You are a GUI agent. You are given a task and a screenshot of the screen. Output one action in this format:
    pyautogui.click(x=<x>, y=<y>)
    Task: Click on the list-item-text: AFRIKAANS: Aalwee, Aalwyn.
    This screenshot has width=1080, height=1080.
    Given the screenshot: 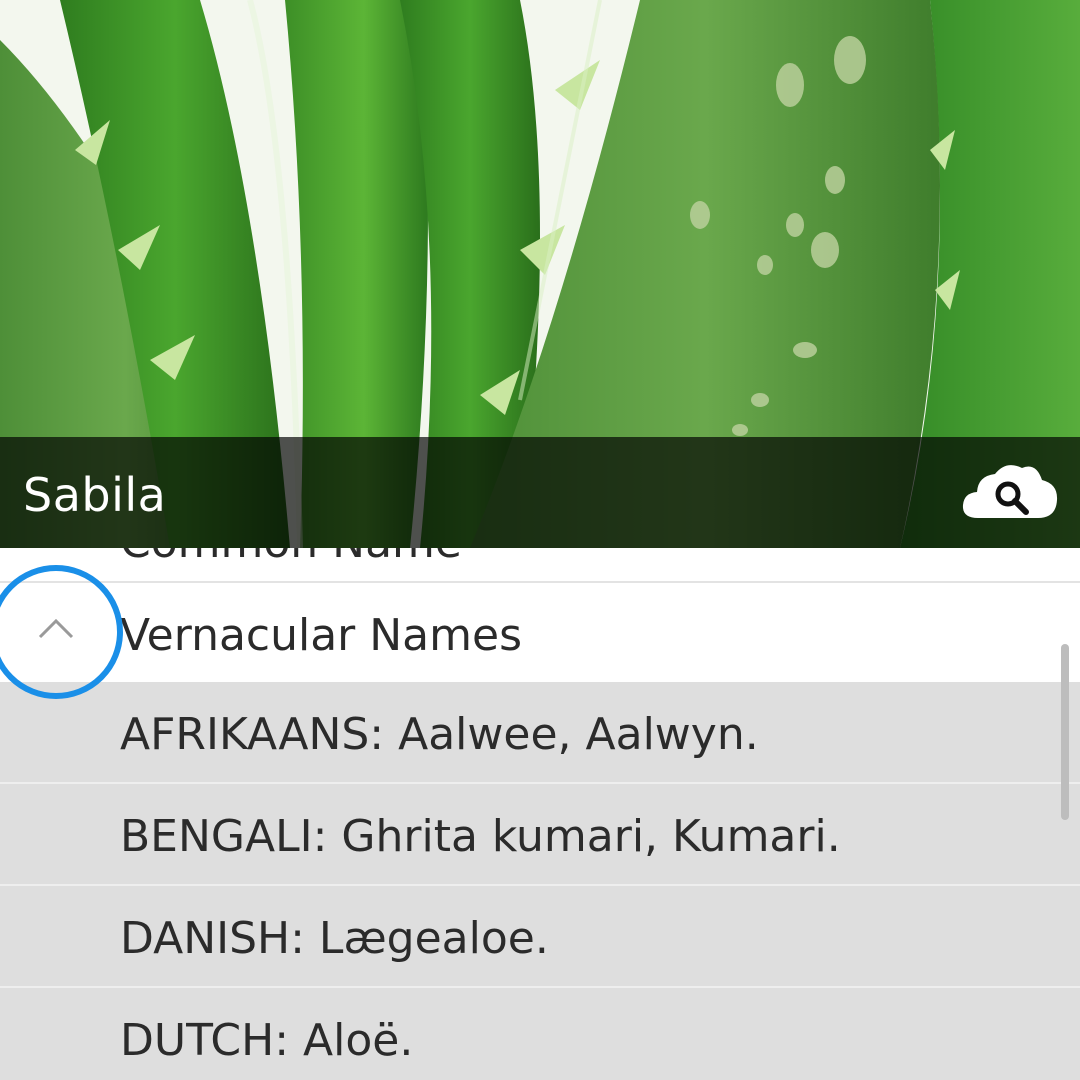 What is the action you would take?
    pyautogui.click(x=439, y=734)
    